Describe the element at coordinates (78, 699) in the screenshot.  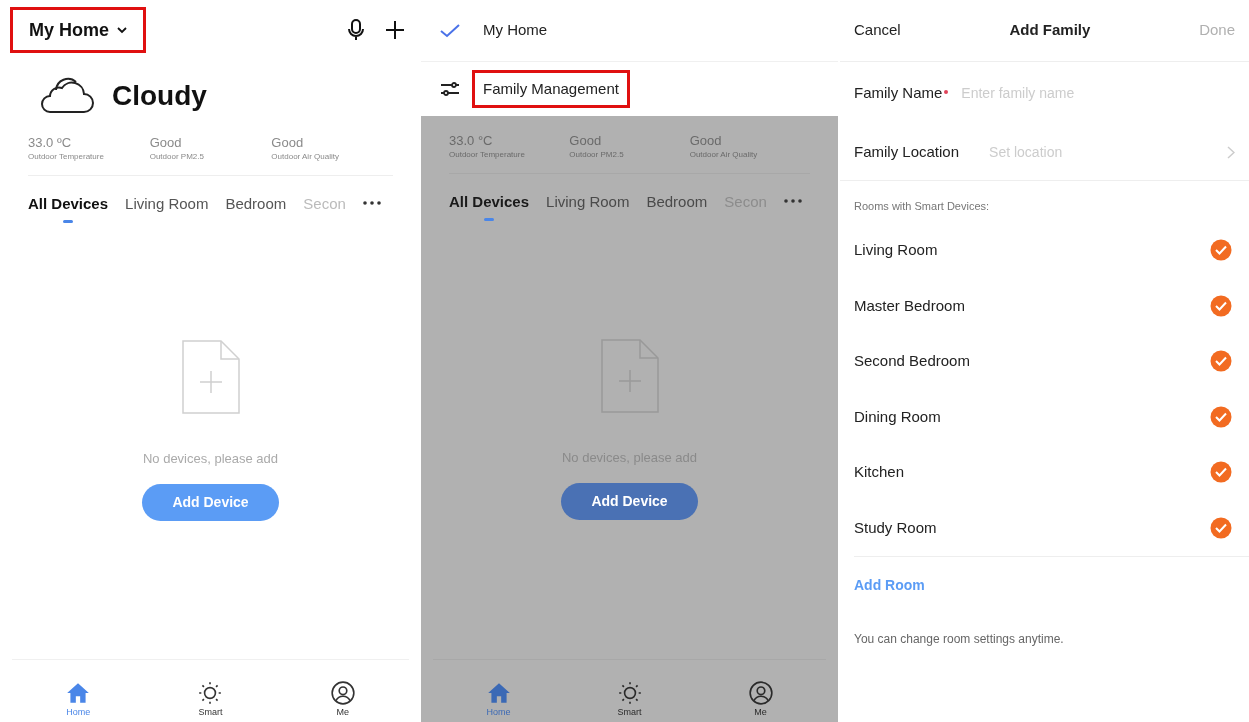
I see `tab-bar-item: Home` at that location.